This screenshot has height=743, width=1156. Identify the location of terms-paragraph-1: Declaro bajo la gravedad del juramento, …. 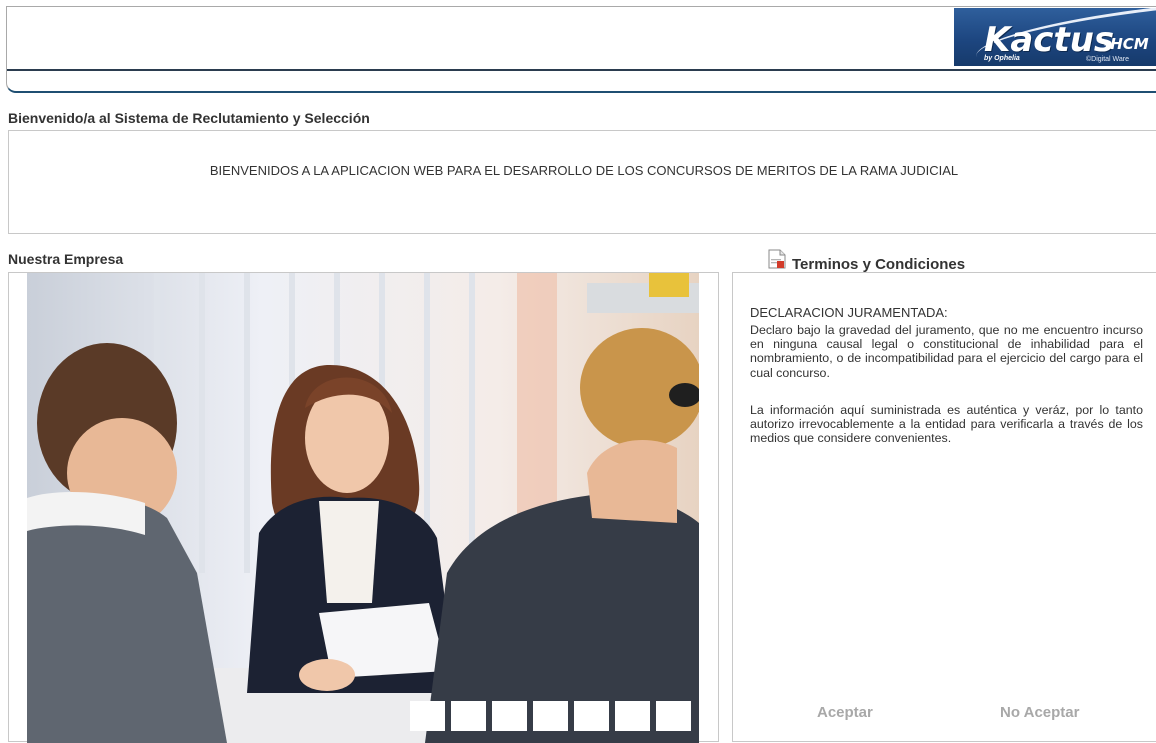
(946, 351).